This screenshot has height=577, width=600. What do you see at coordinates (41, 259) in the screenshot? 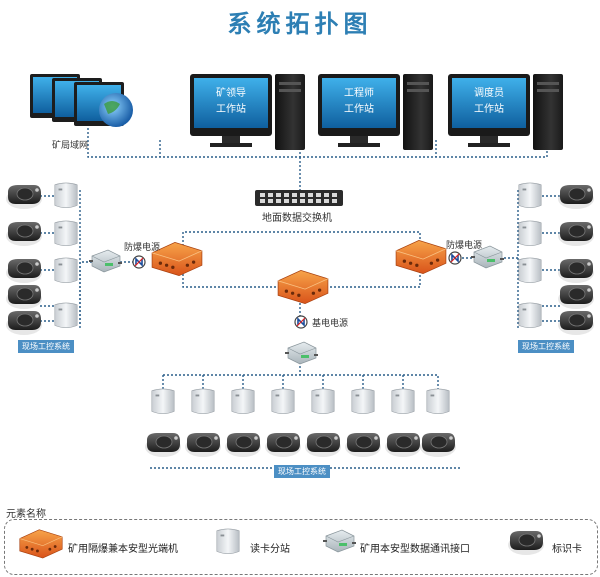
I see `left-card-cluster` at bounding box center [41, 259].